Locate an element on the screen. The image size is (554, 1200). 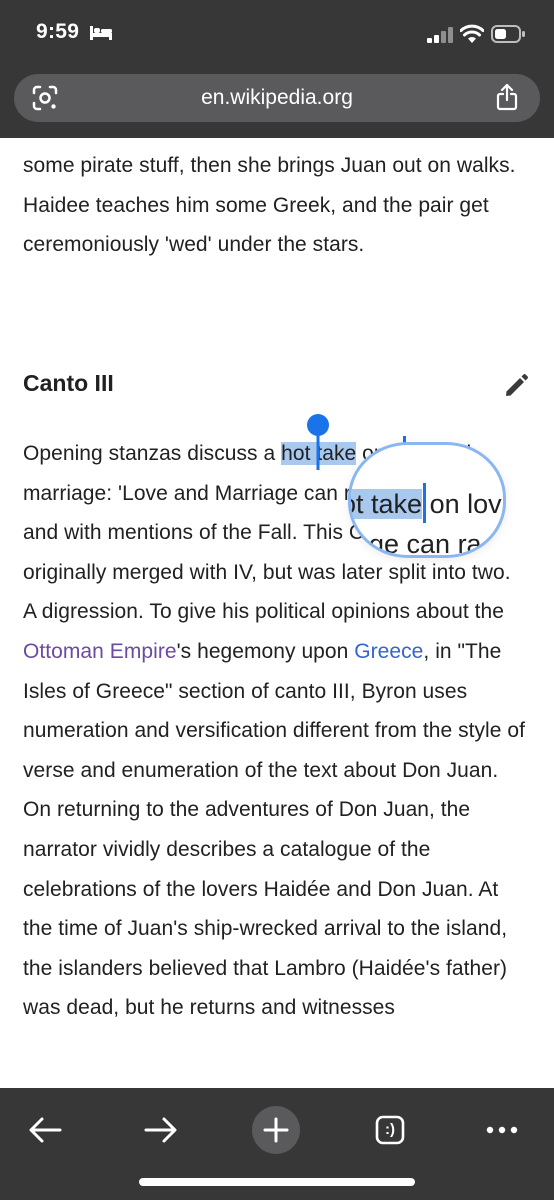
plus-icon is located at coordinates (276, 1130).